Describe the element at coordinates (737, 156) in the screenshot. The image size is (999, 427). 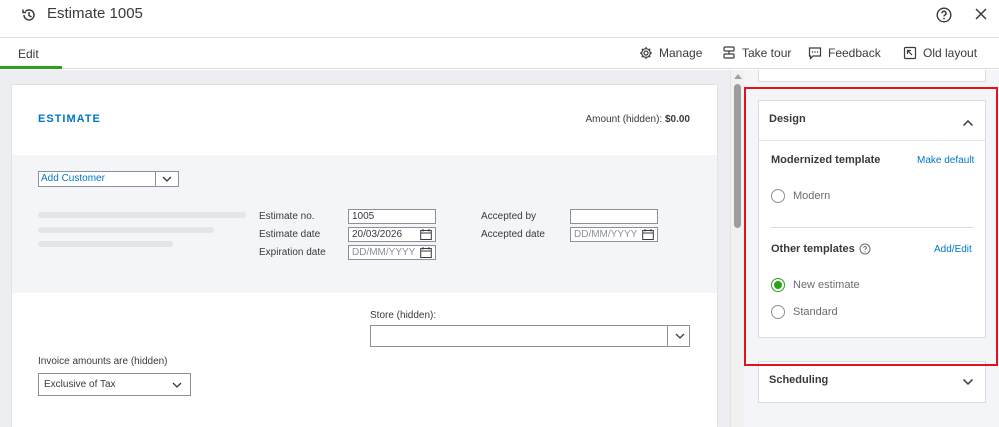
I see `scroll-thumb` at that location.